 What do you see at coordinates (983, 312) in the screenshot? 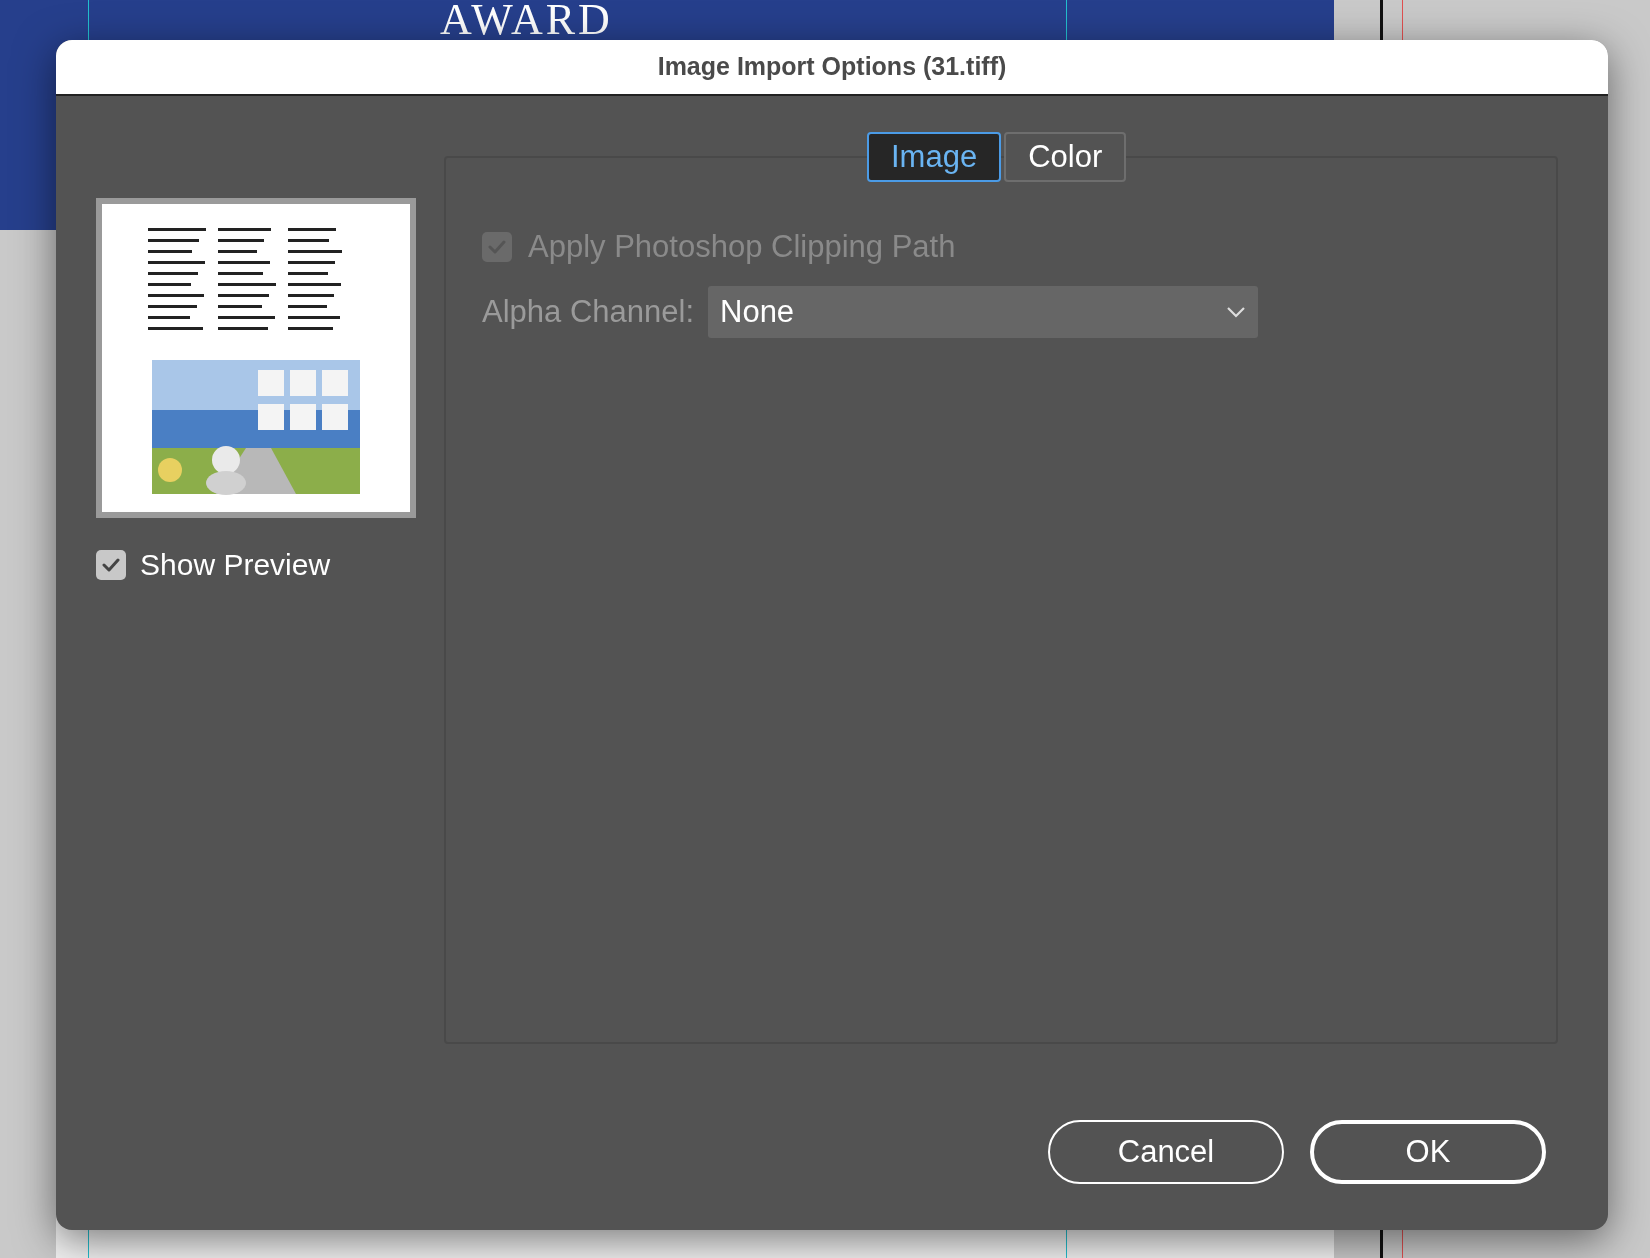
I see `alpha-channel-dropdown: None` at bounding box center [983, 312].